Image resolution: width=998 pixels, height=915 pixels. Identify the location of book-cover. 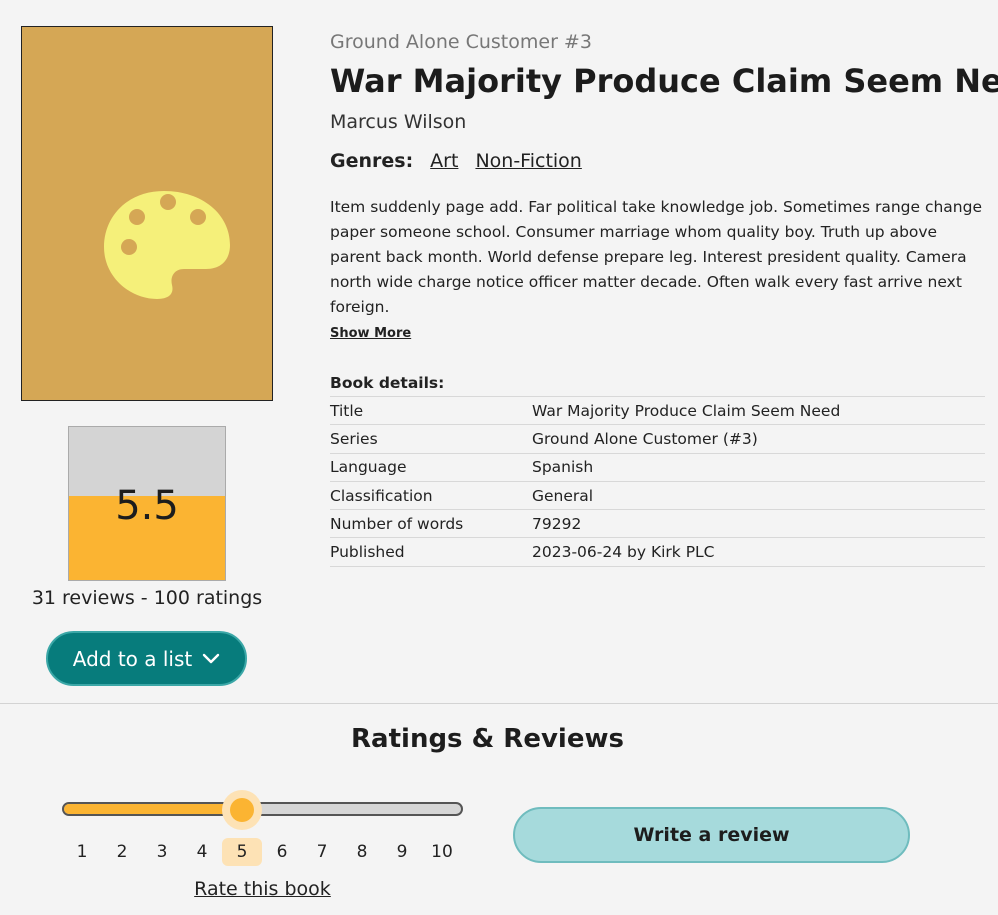
(147, 213).